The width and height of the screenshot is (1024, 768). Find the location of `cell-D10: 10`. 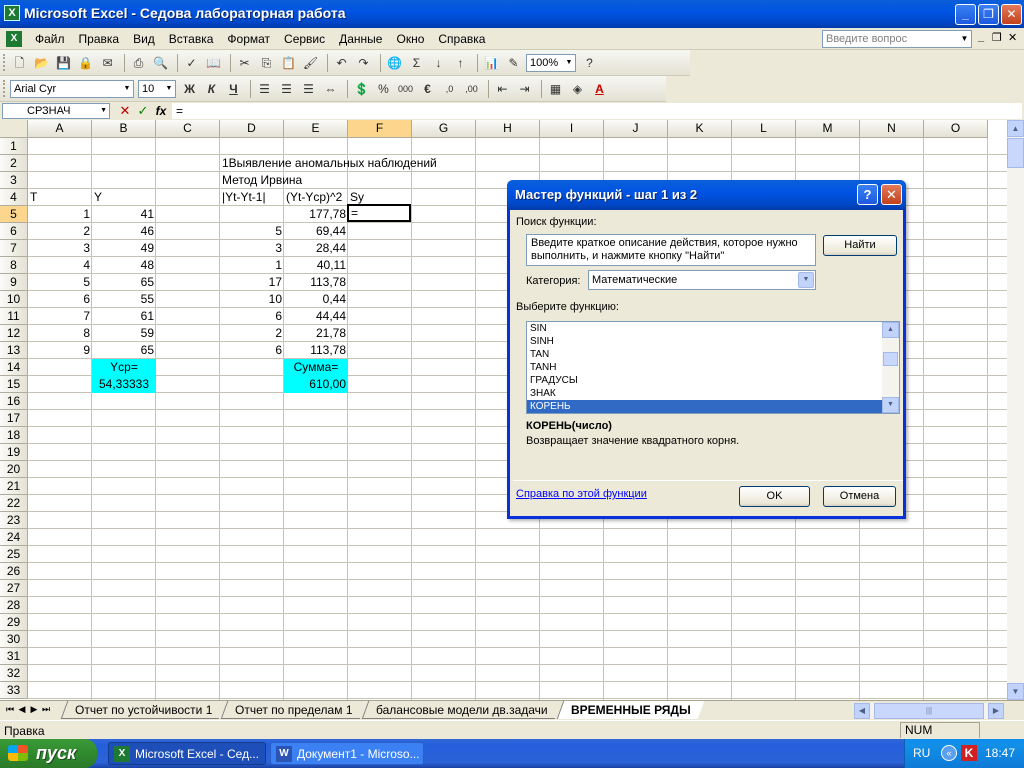

cell-D10: 10 is located at coordinates (252, 299).